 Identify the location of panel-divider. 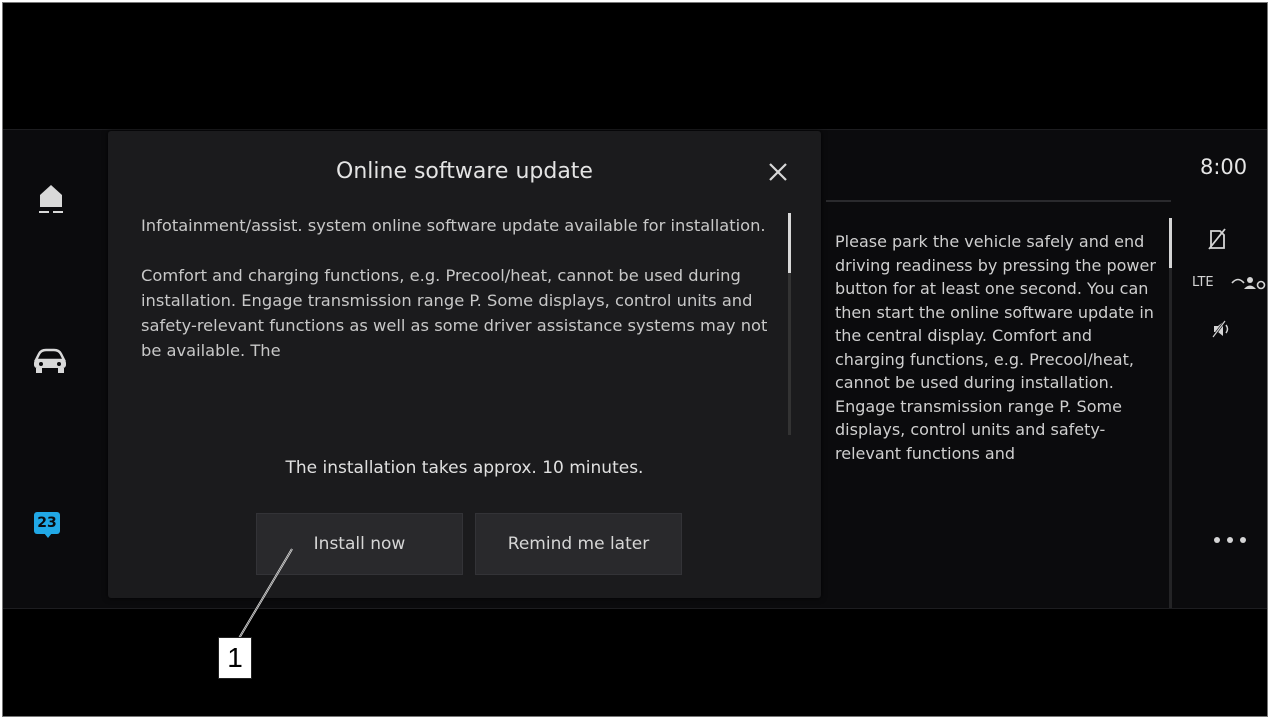
(998, 201).